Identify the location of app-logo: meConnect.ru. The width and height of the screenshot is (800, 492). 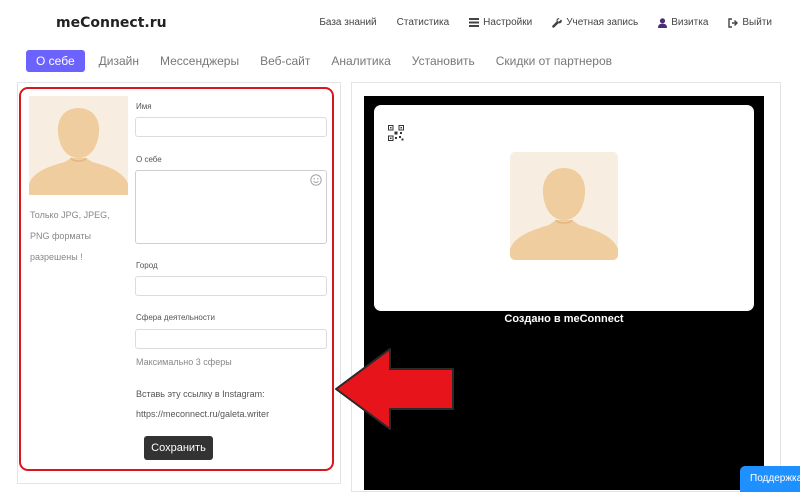
(111, 23).